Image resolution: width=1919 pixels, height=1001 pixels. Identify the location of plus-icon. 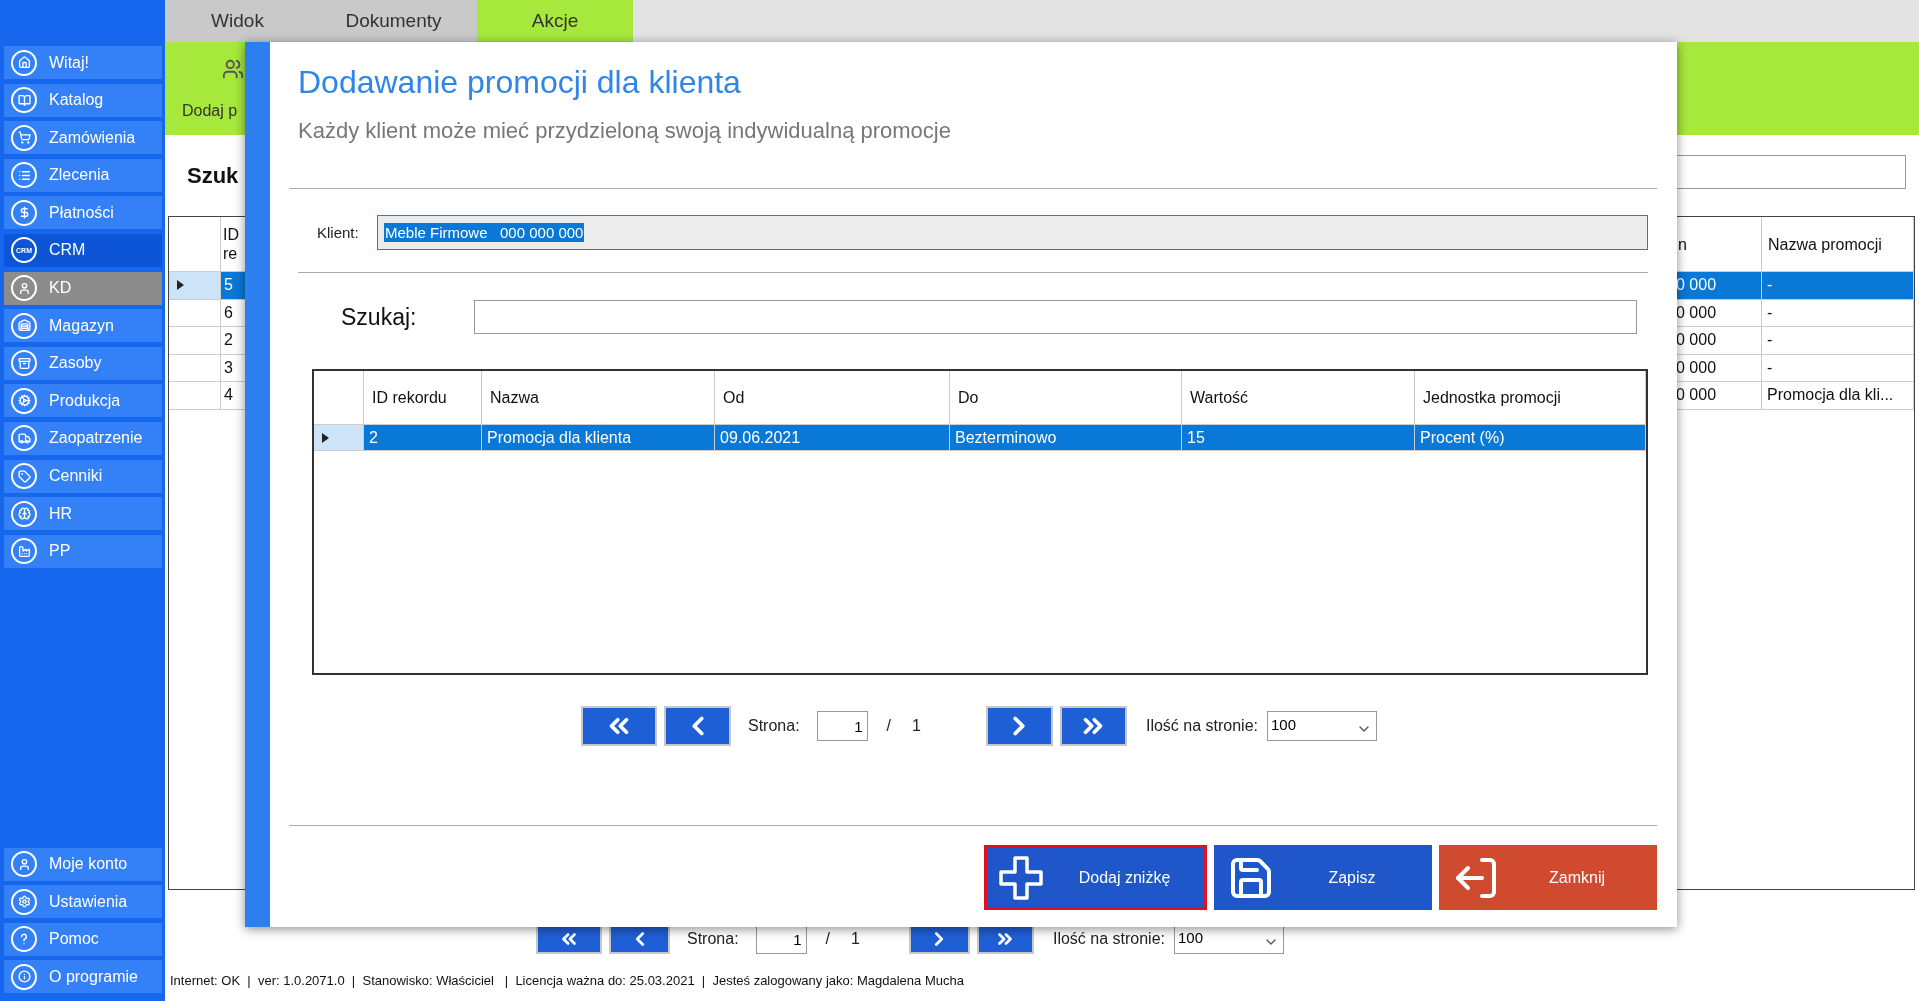
(1021, 877).